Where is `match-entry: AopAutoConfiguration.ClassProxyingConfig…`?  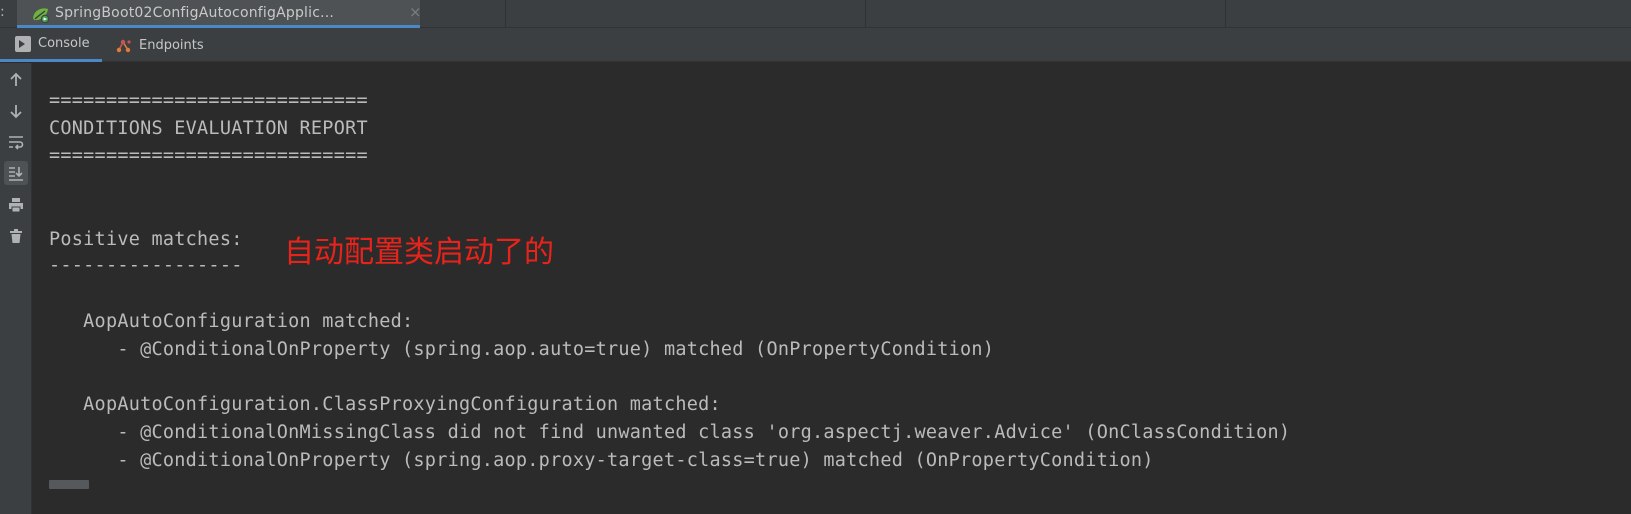 match-entry: AopAutoConfiguration.ClassProxyingConfig… is located at coordinates (385, 404).